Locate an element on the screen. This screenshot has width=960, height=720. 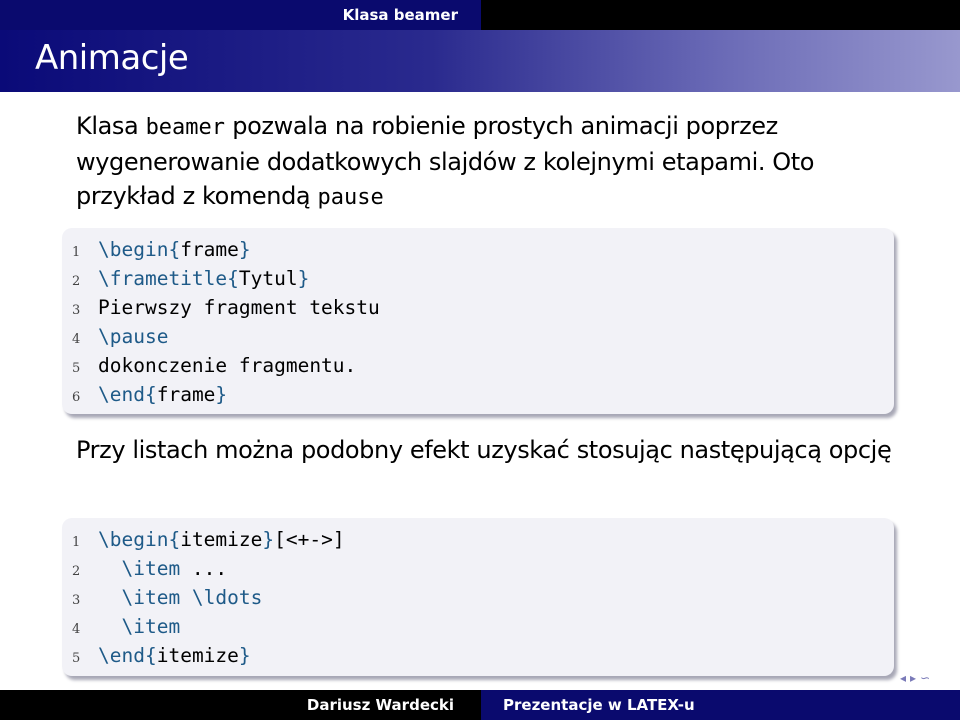
code-text: Pierwszy fragment tekstu is located at coordinates (239, 307).